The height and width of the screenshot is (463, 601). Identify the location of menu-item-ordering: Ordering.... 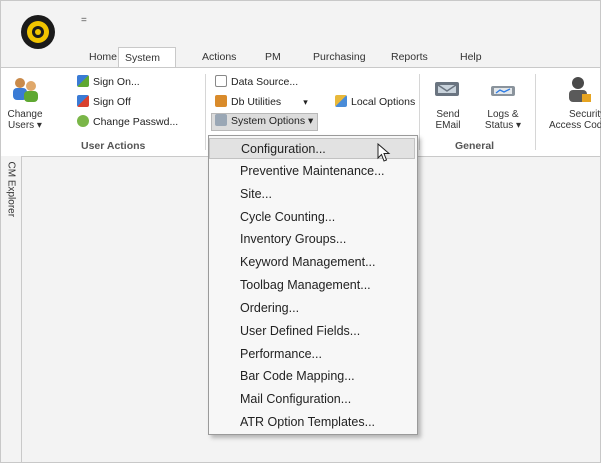
(312, 308).